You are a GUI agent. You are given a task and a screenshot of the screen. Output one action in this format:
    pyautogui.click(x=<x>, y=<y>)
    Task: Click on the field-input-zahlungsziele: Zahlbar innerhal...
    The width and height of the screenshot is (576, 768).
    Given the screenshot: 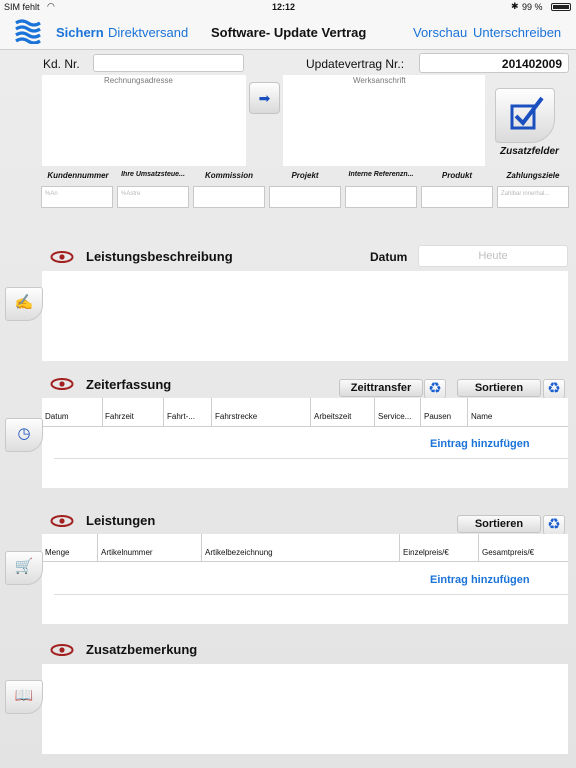 What is the action you would take?
    pyautogui.click(x=533, y=197)
    